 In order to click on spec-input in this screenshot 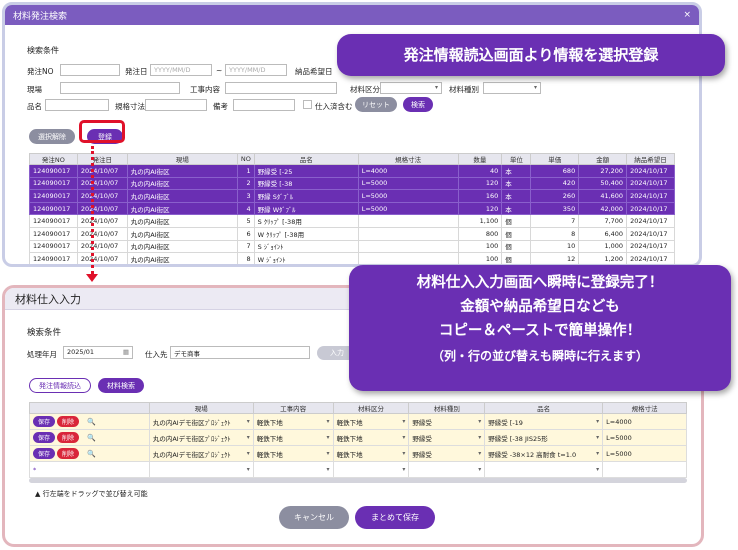, I will do `click(176, 105)`.